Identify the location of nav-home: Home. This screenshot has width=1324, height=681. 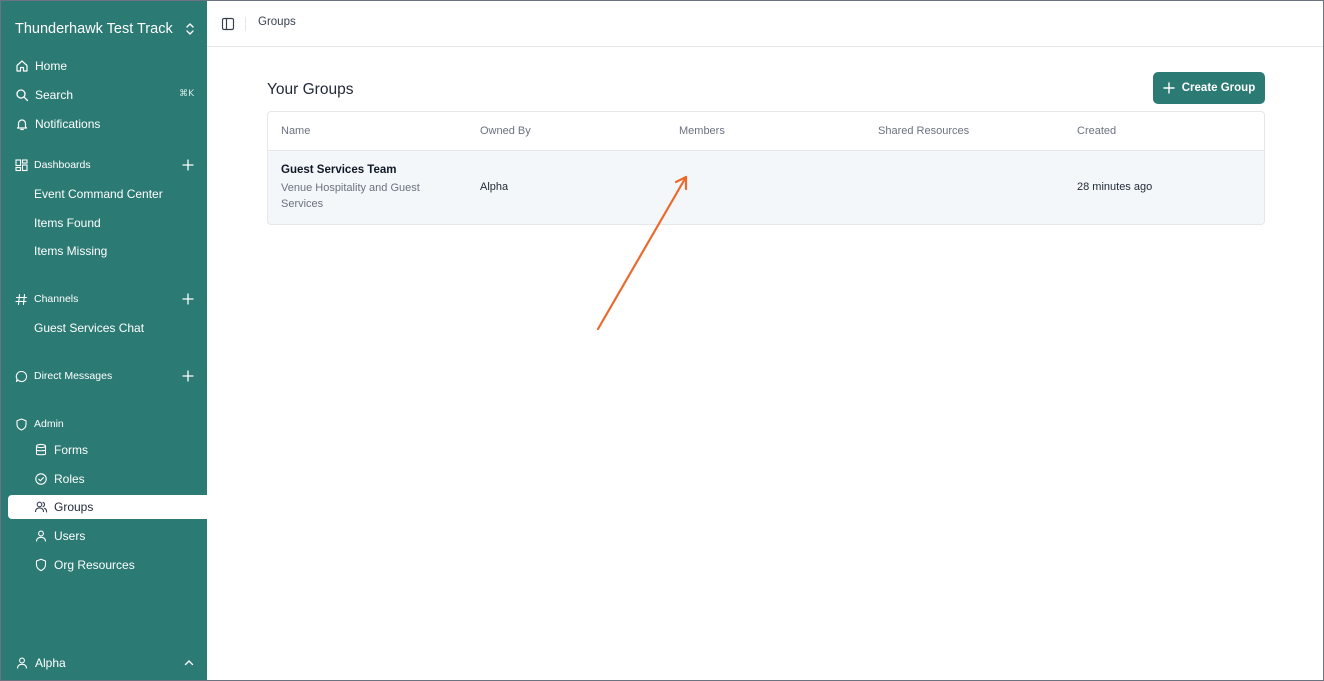
(41, 66).